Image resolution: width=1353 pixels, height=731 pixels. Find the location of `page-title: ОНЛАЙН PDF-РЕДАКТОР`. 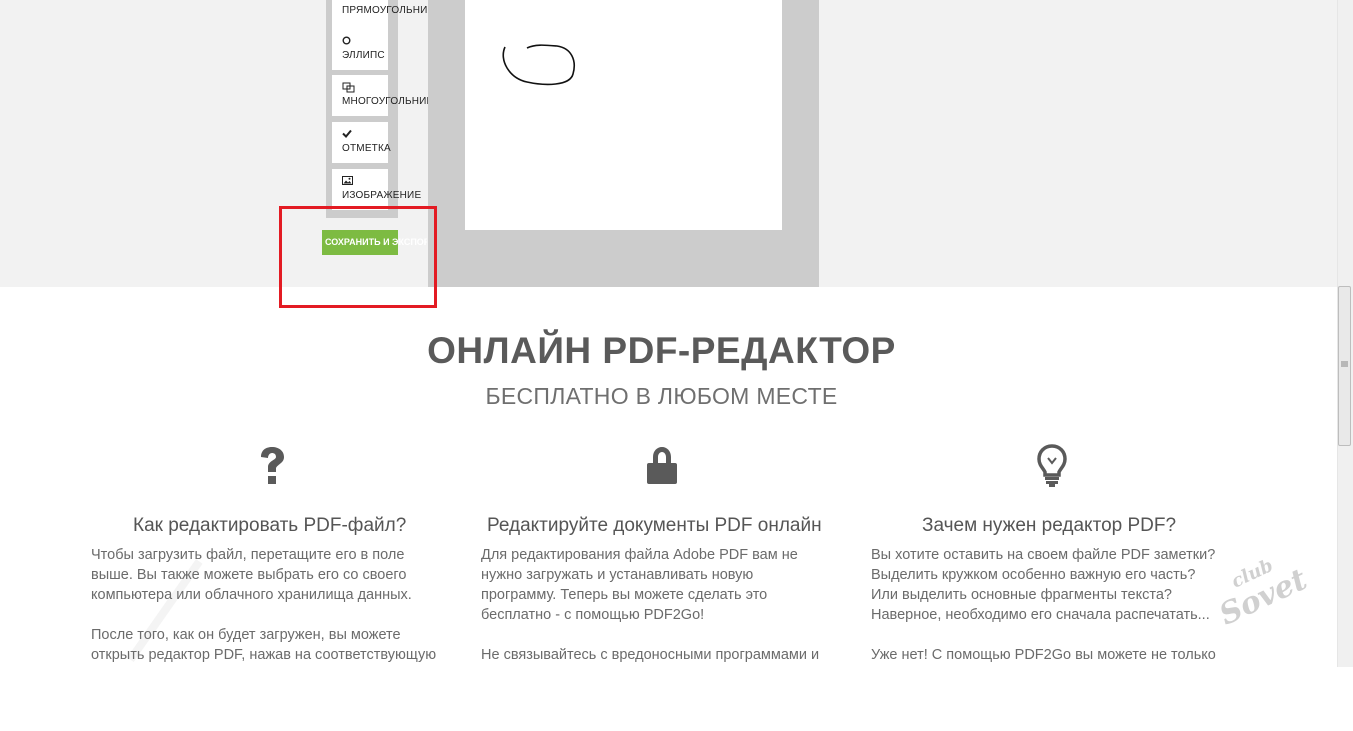

page-title: ОНЛАЙН PDF-РЕДАКТОР is located at coordinates (661, 350).